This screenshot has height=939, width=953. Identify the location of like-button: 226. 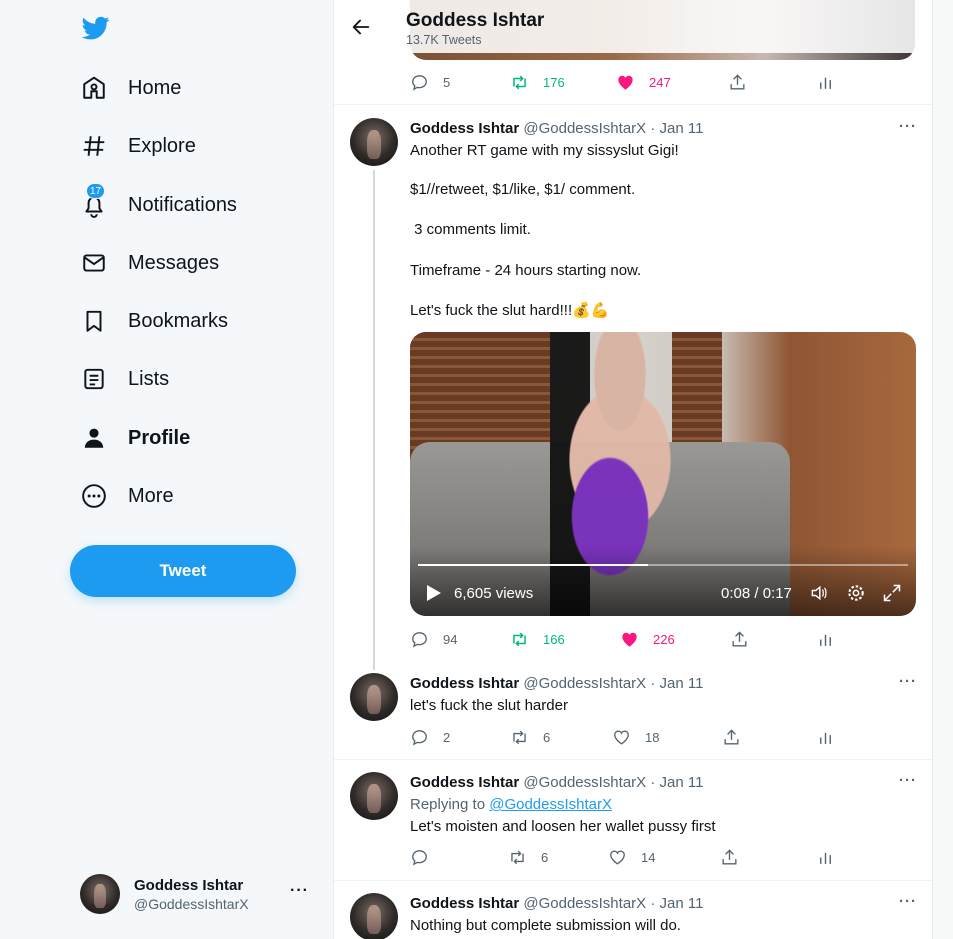
(647, 639).